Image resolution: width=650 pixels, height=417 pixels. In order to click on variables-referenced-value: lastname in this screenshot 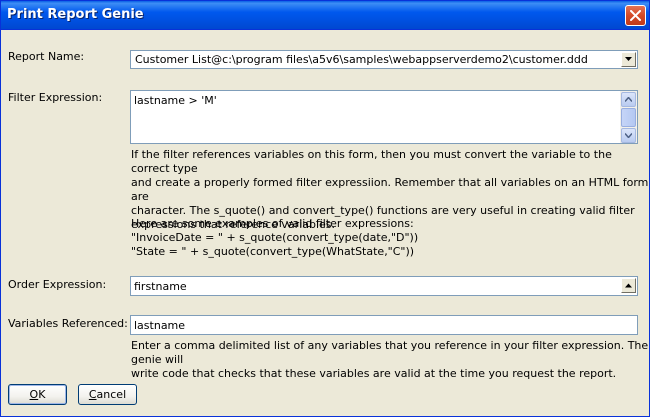, I will do `click(160, 325)`.